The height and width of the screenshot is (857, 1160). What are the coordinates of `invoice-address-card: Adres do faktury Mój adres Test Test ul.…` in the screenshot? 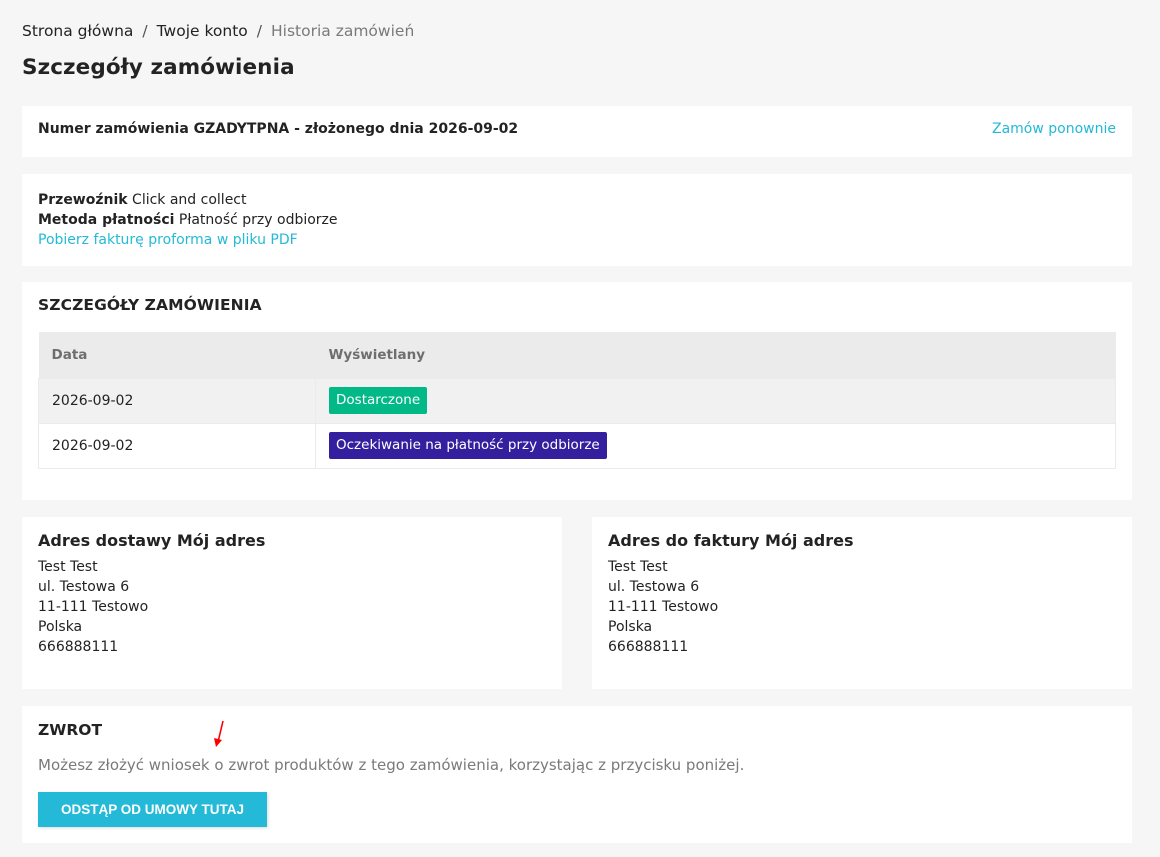 It's located at (862, 603).